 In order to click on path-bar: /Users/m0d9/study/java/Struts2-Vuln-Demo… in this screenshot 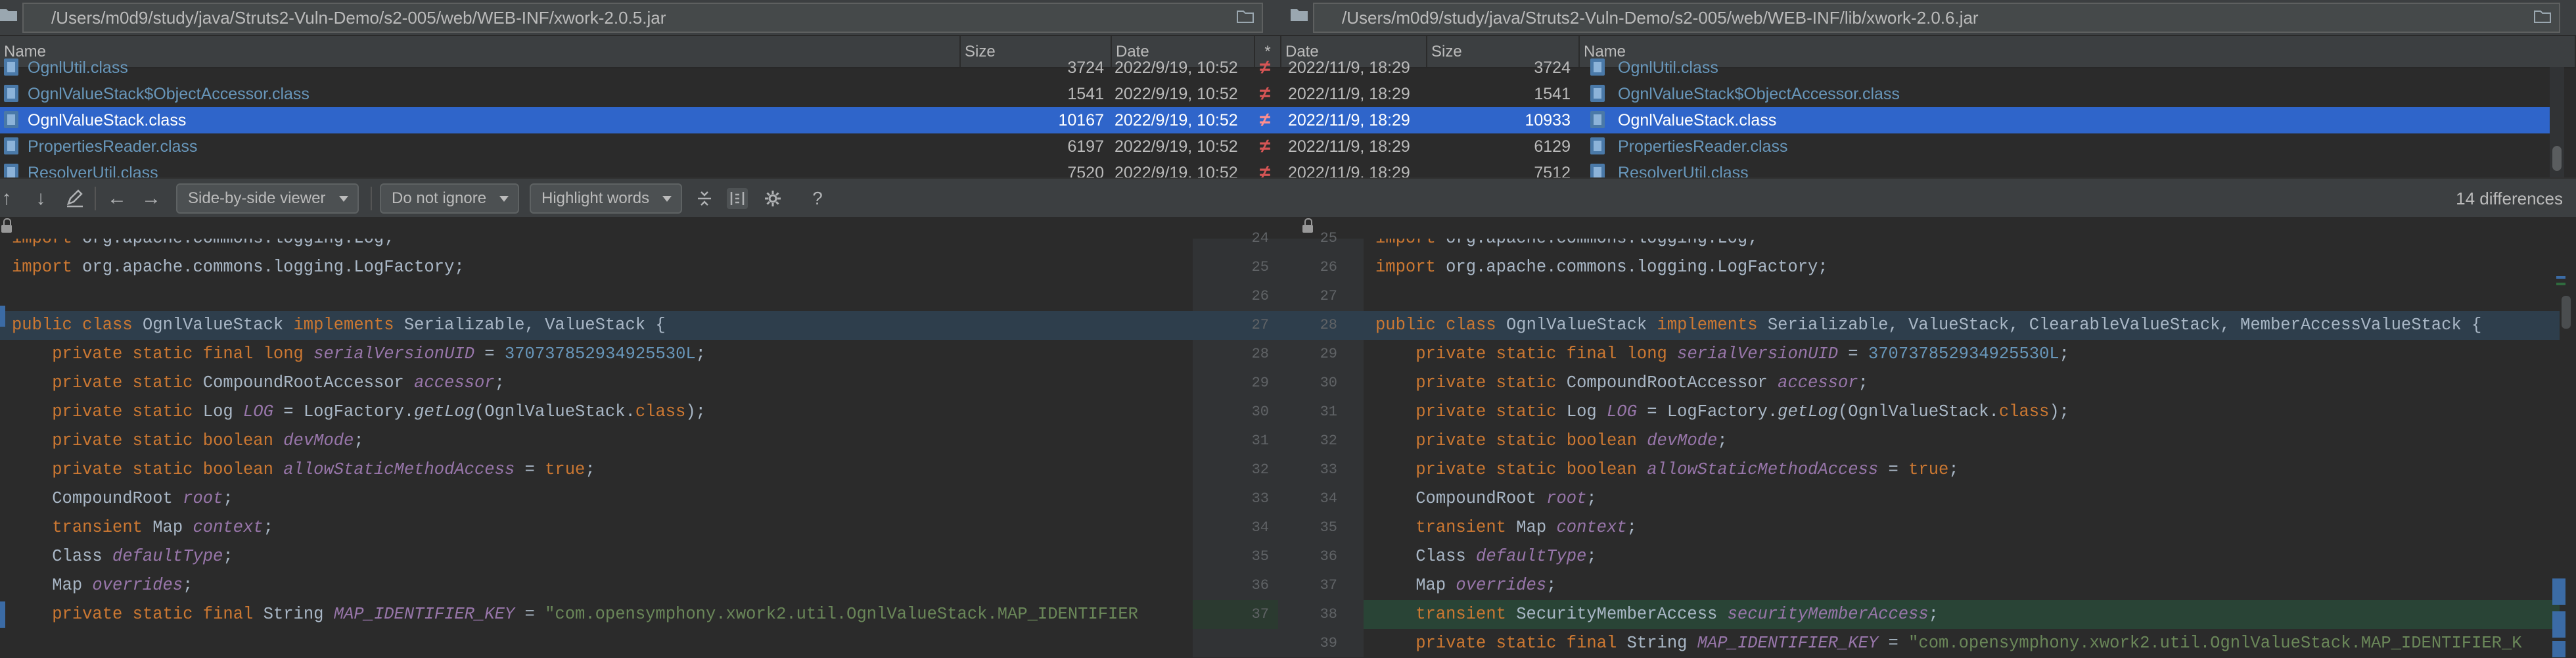, I will do `click(1288, 18)`.